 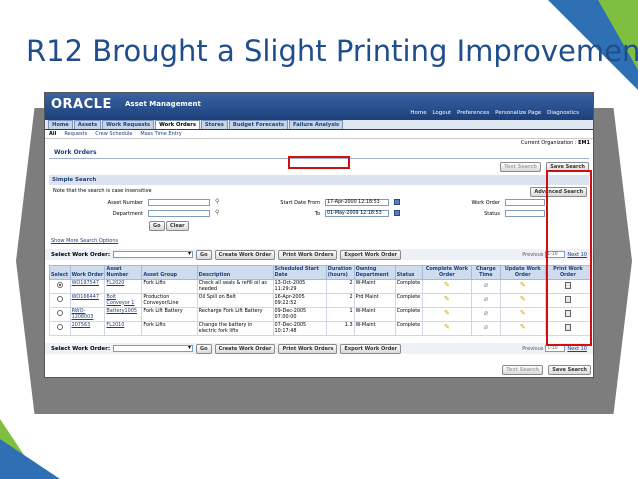 I want to click on duration-cell: 2, so click(x=340, y=300).